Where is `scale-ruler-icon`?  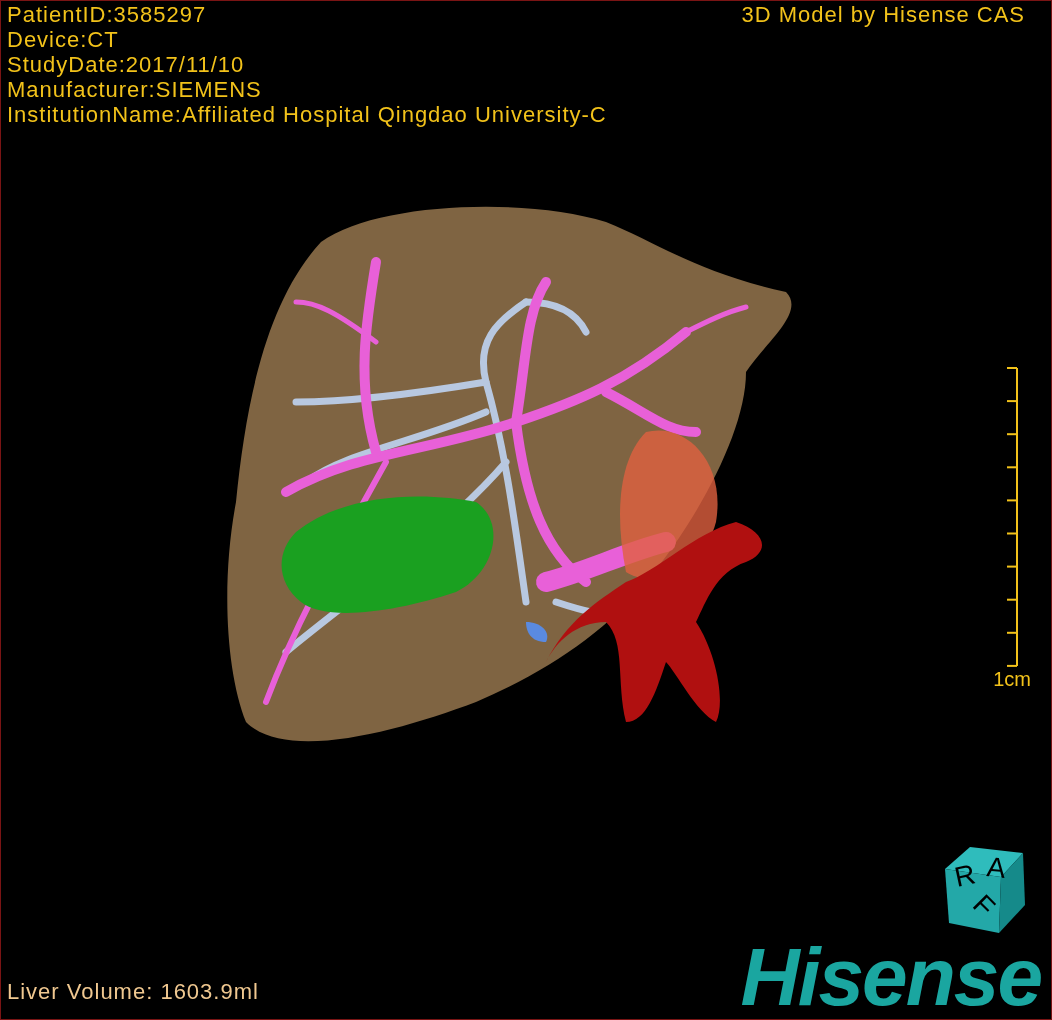 scale-ruler-icon is located at coordinates (1012, 517).